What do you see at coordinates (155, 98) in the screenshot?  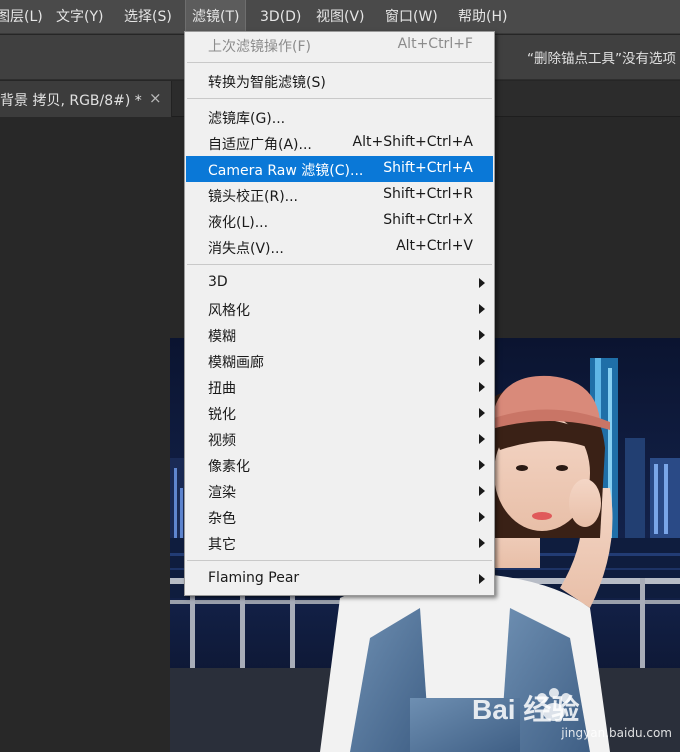 I see `close-icon: ×` at bounding box center [155, 98].